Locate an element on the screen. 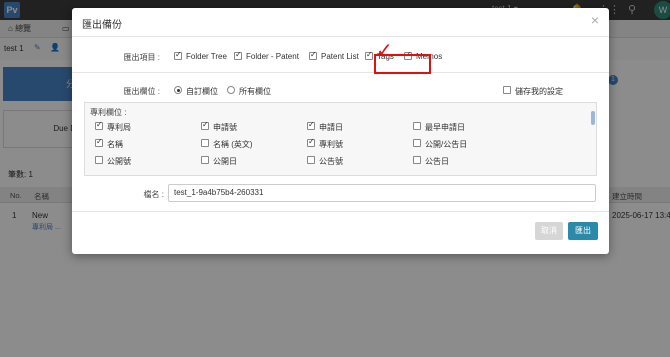 The width and height of the screenshot is (670, 357). option-folder-patent: Folder - Patent is located at coordinates (272, 56).